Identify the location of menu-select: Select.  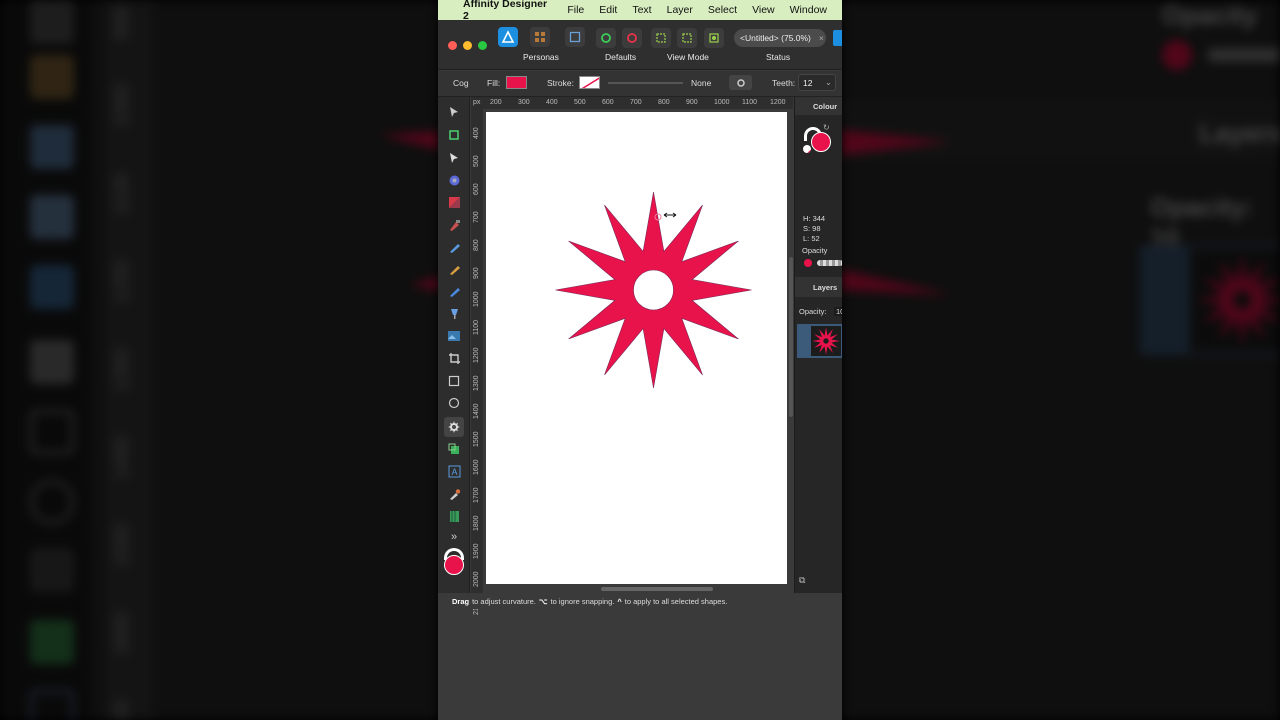
(722, 10).